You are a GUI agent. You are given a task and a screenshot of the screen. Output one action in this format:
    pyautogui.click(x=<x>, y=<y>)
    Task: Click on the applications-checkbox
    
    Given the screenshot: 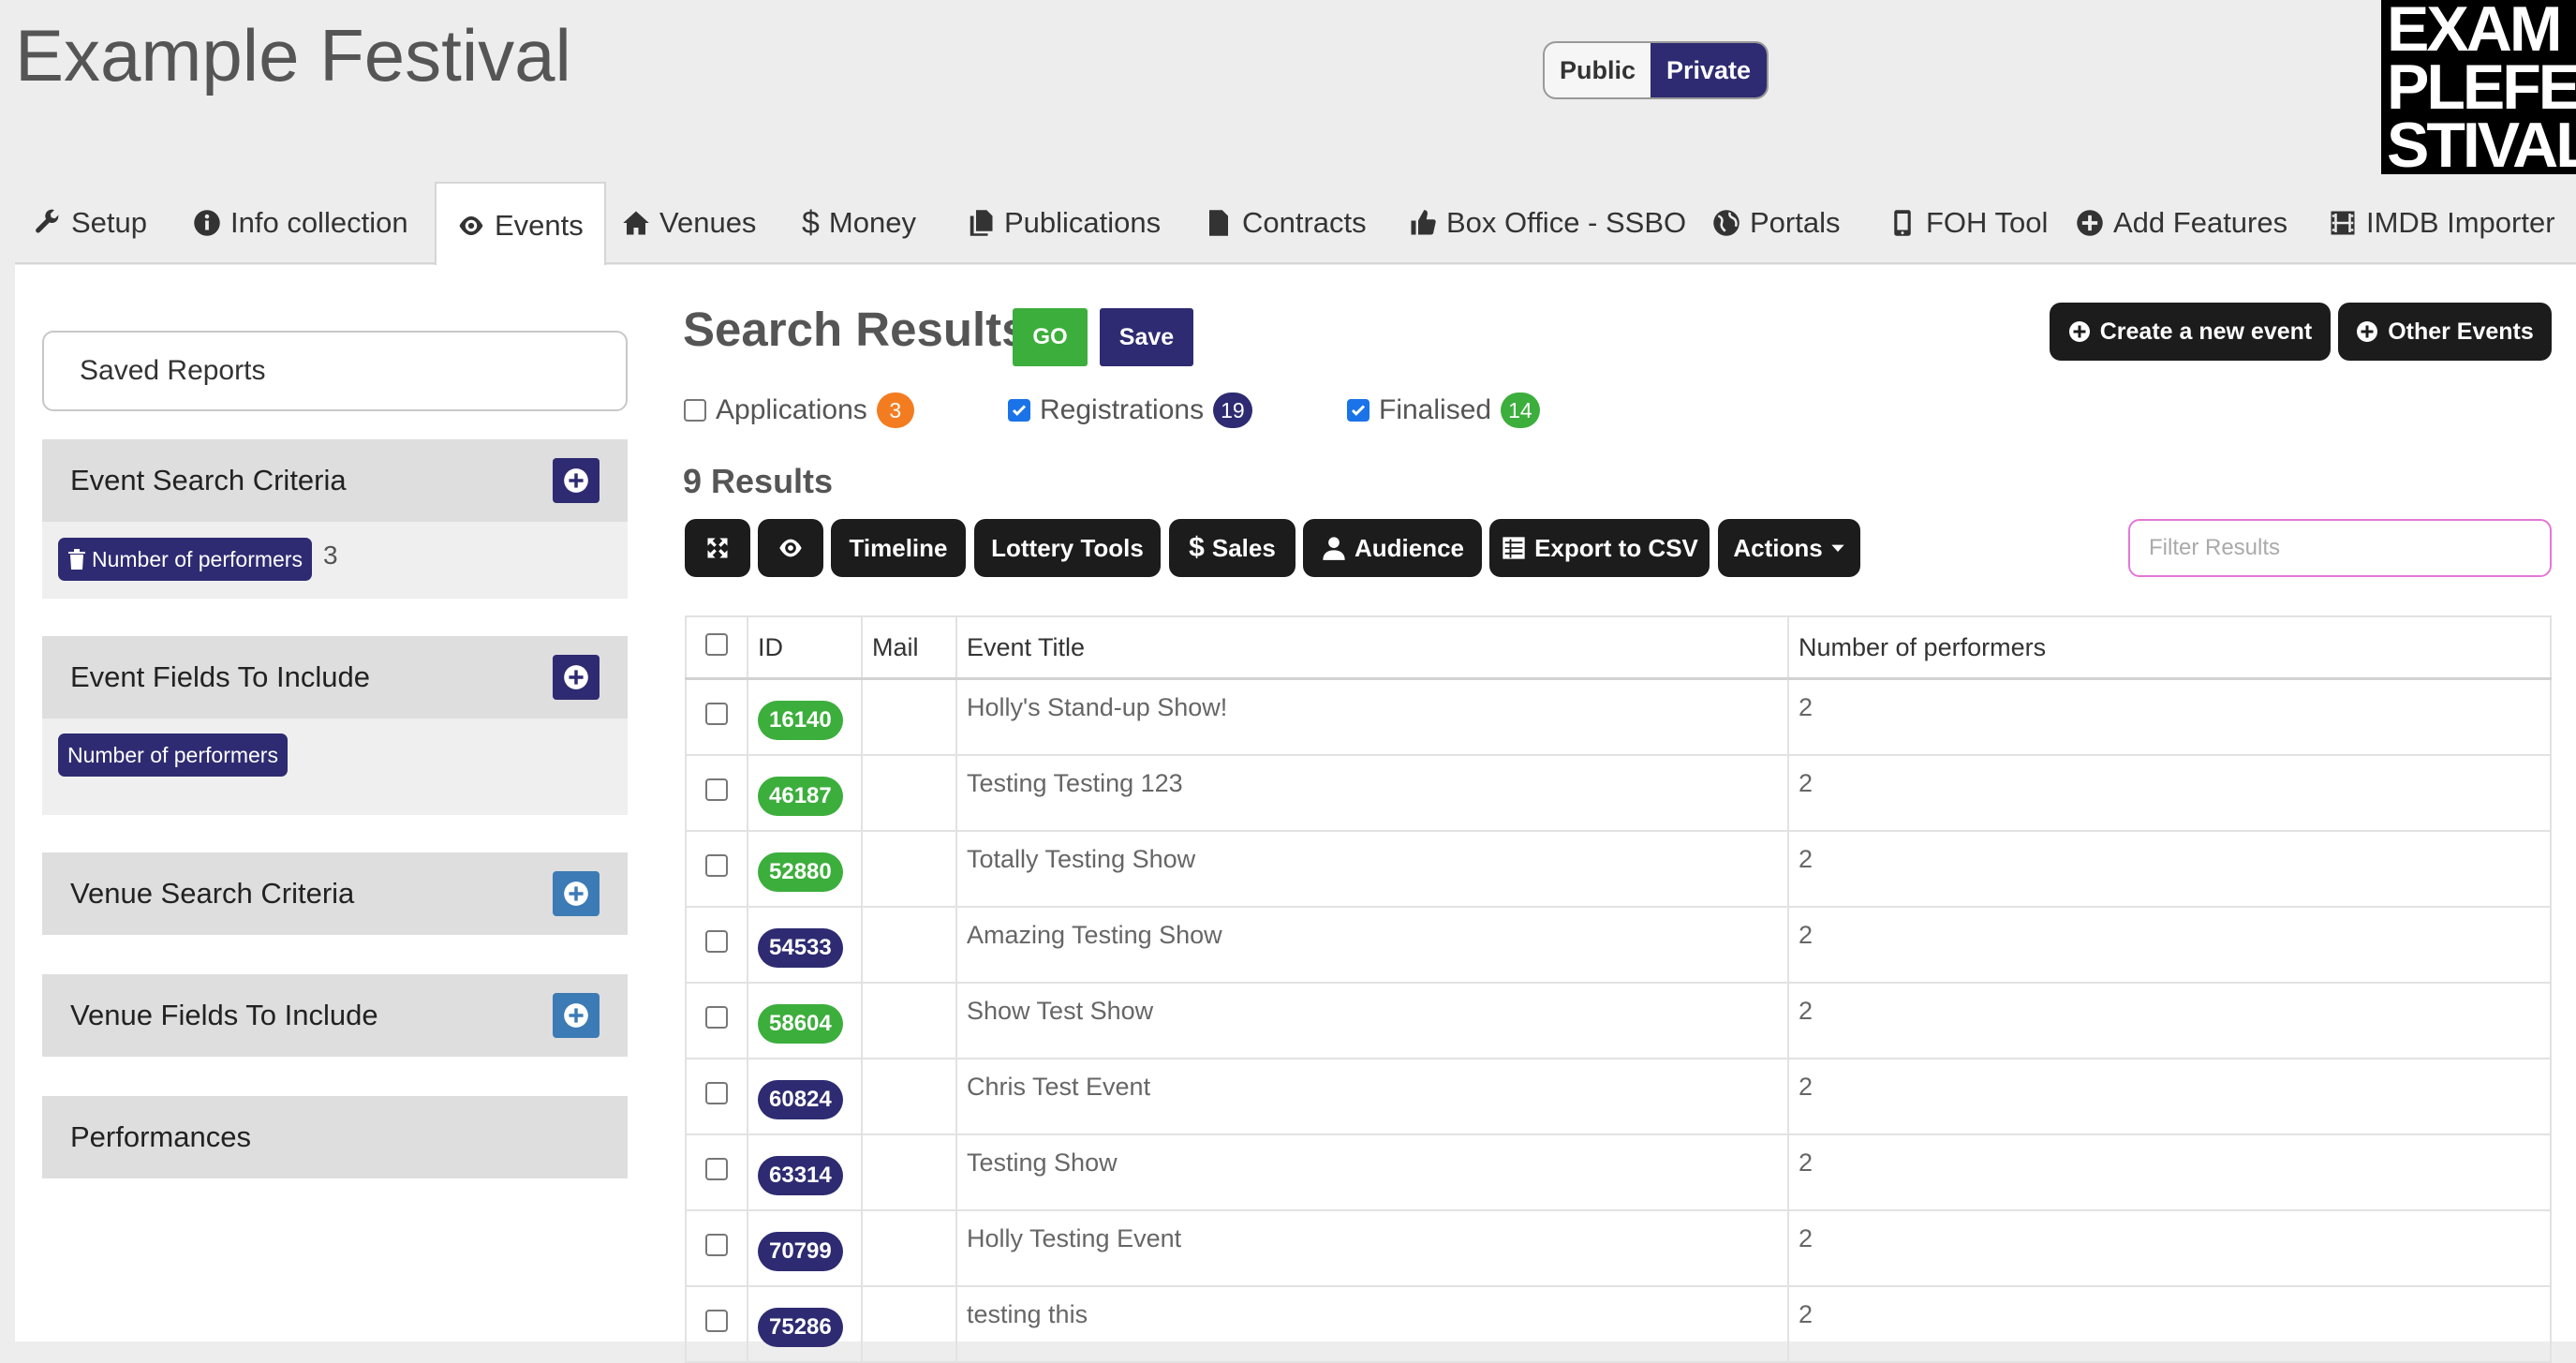 What is the action you would take?
    pyautogui.click(x=695, y=410)
    